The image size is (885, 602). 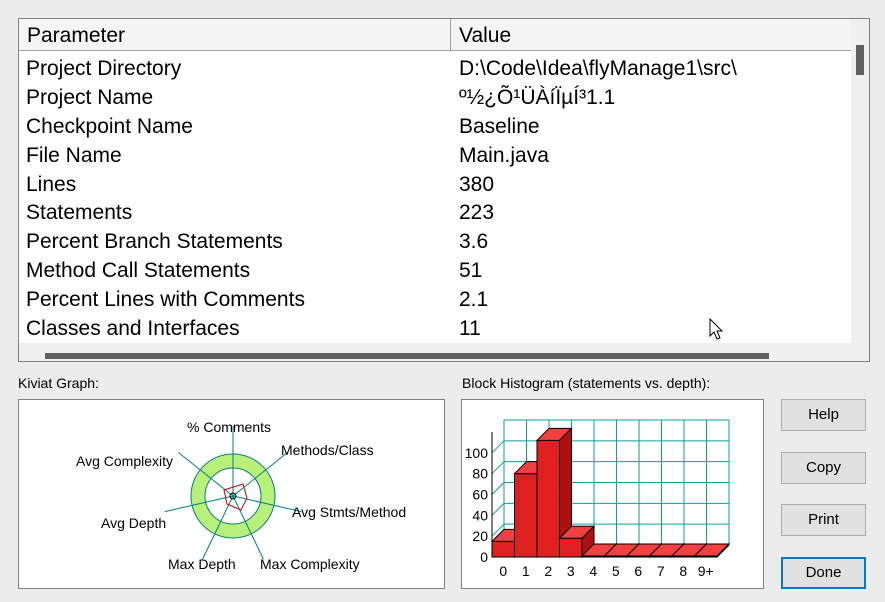 What do you see at coordinates (109, 126) in the screenshot?
I see `parameter-cell: Checkpoint Name` at bounding box center [109, 126].